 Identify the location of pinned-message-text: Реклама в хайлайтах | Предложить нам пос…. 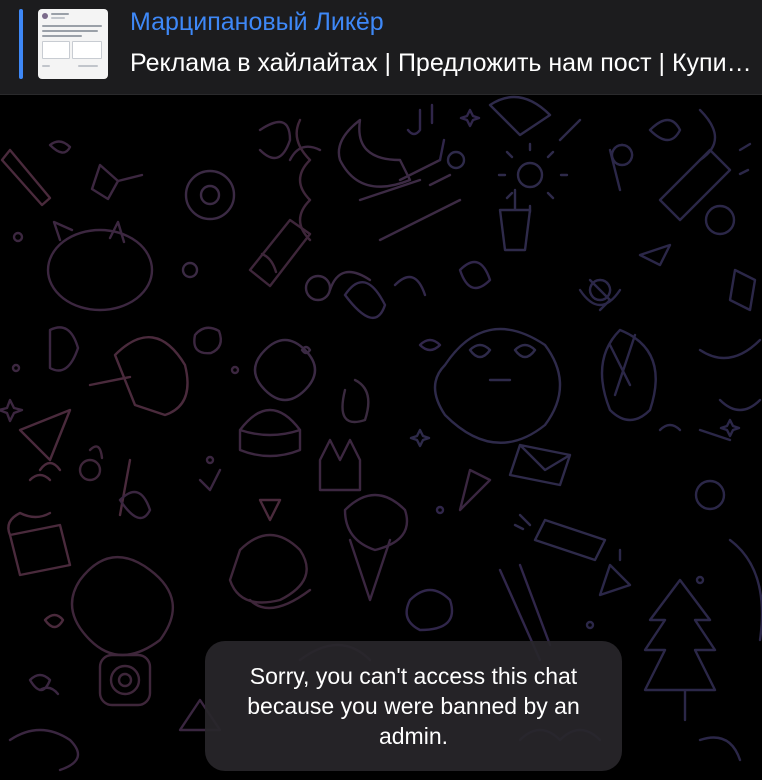
(441, 63).